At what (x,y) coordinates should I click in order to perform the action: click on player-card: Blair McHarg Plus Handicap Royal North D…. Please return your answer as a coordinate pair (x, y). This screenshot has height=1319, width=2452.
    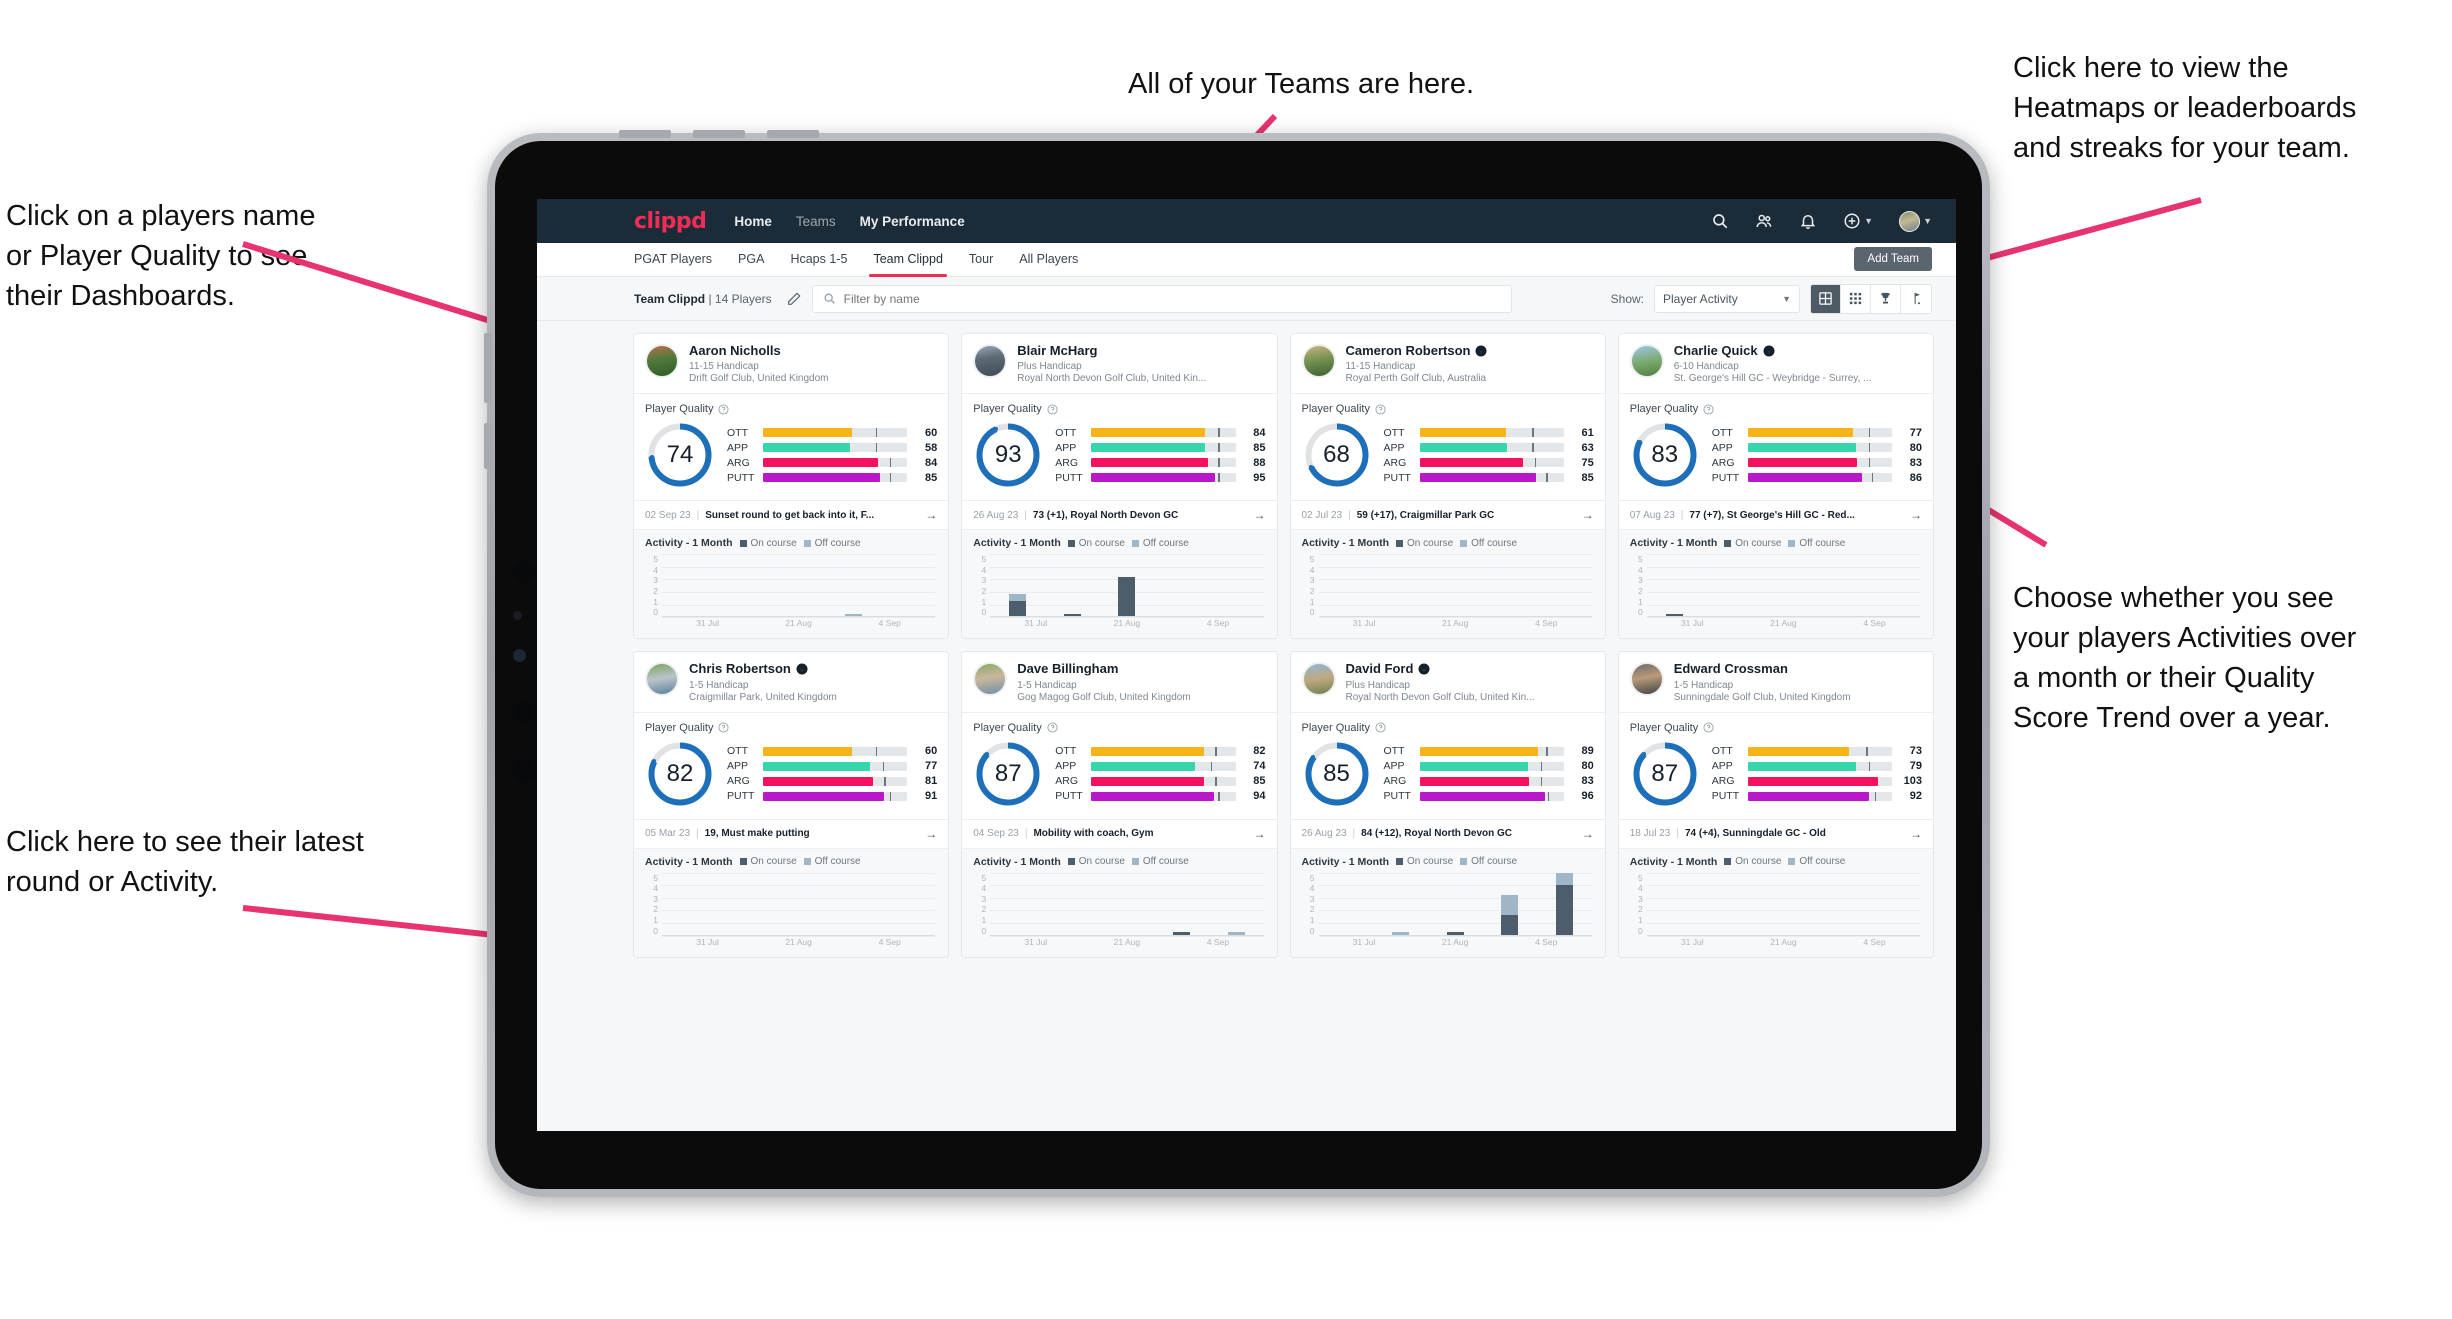
    Looking at the image, I should click on (1119, 486).